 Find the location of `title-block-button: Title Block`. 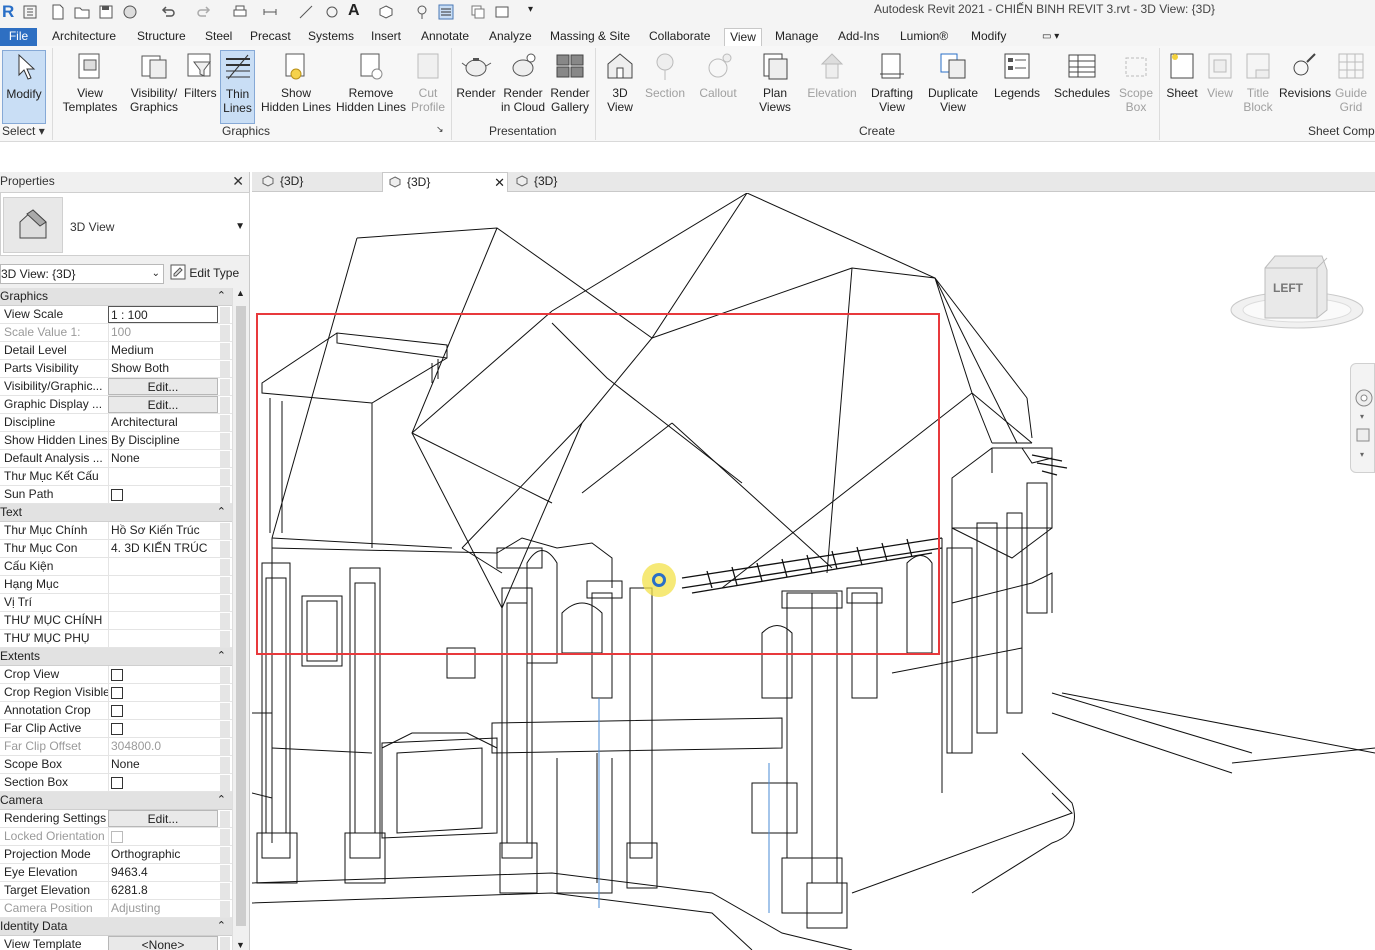

title-block-button: Title Block is located at coordinates (1258, 82).